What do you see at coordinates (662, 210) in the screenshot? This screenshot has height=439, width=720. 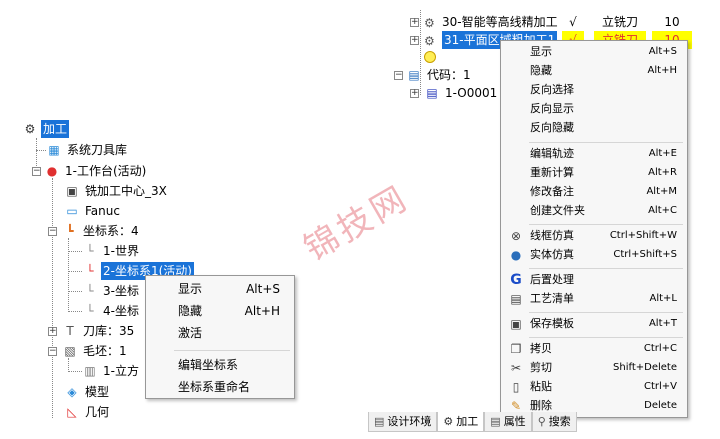 I see `menu-item-shortcut: Alt+C` at bounding box center [662, 210].